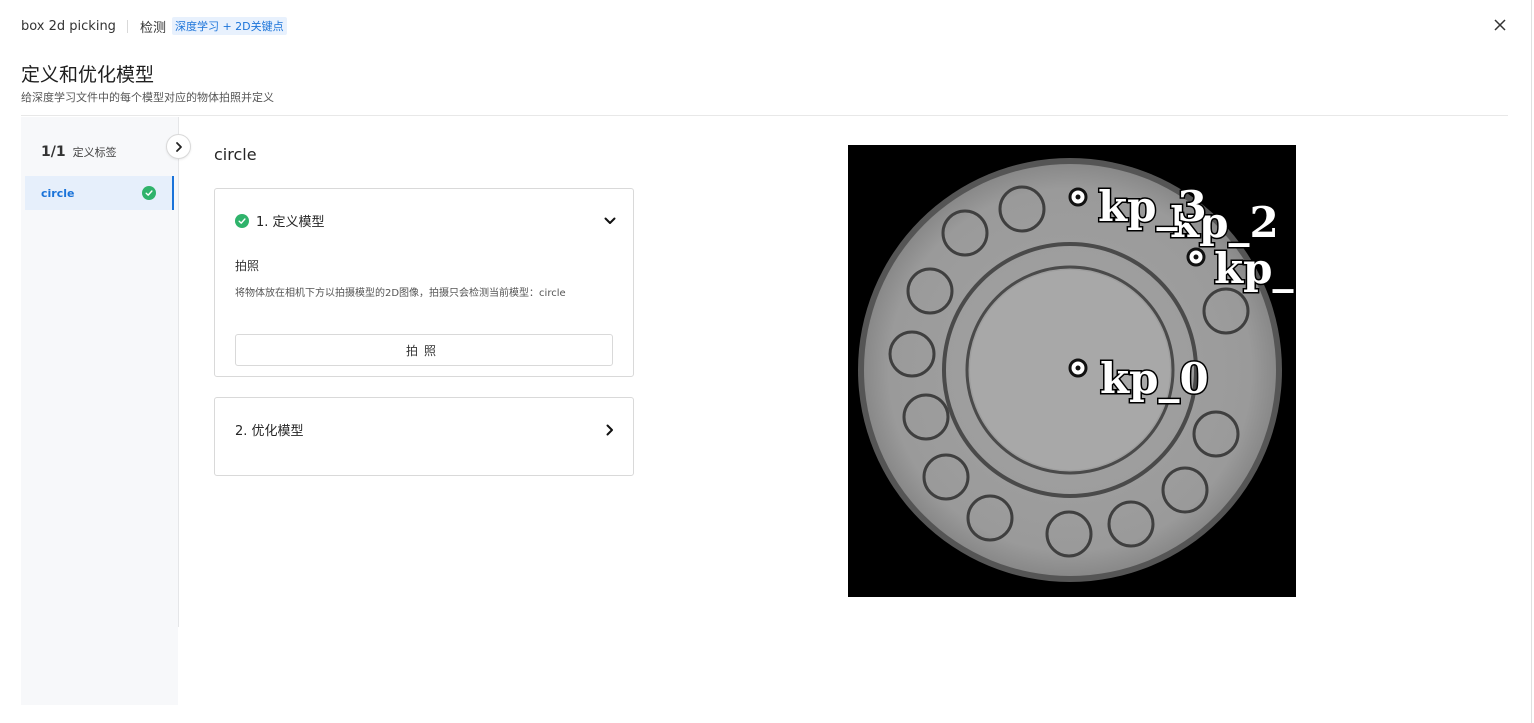 The height and width of the screenshot is (723, 1534). Describe the element at coordinates (1531, 361) in the screenshot. I see `scrollbar` at that location.